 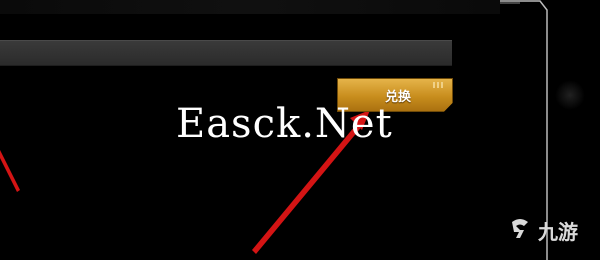 What do you see at coordinates (250, 7) in the screenshot?
I see `top-bar` at bounding box center [250, 7].